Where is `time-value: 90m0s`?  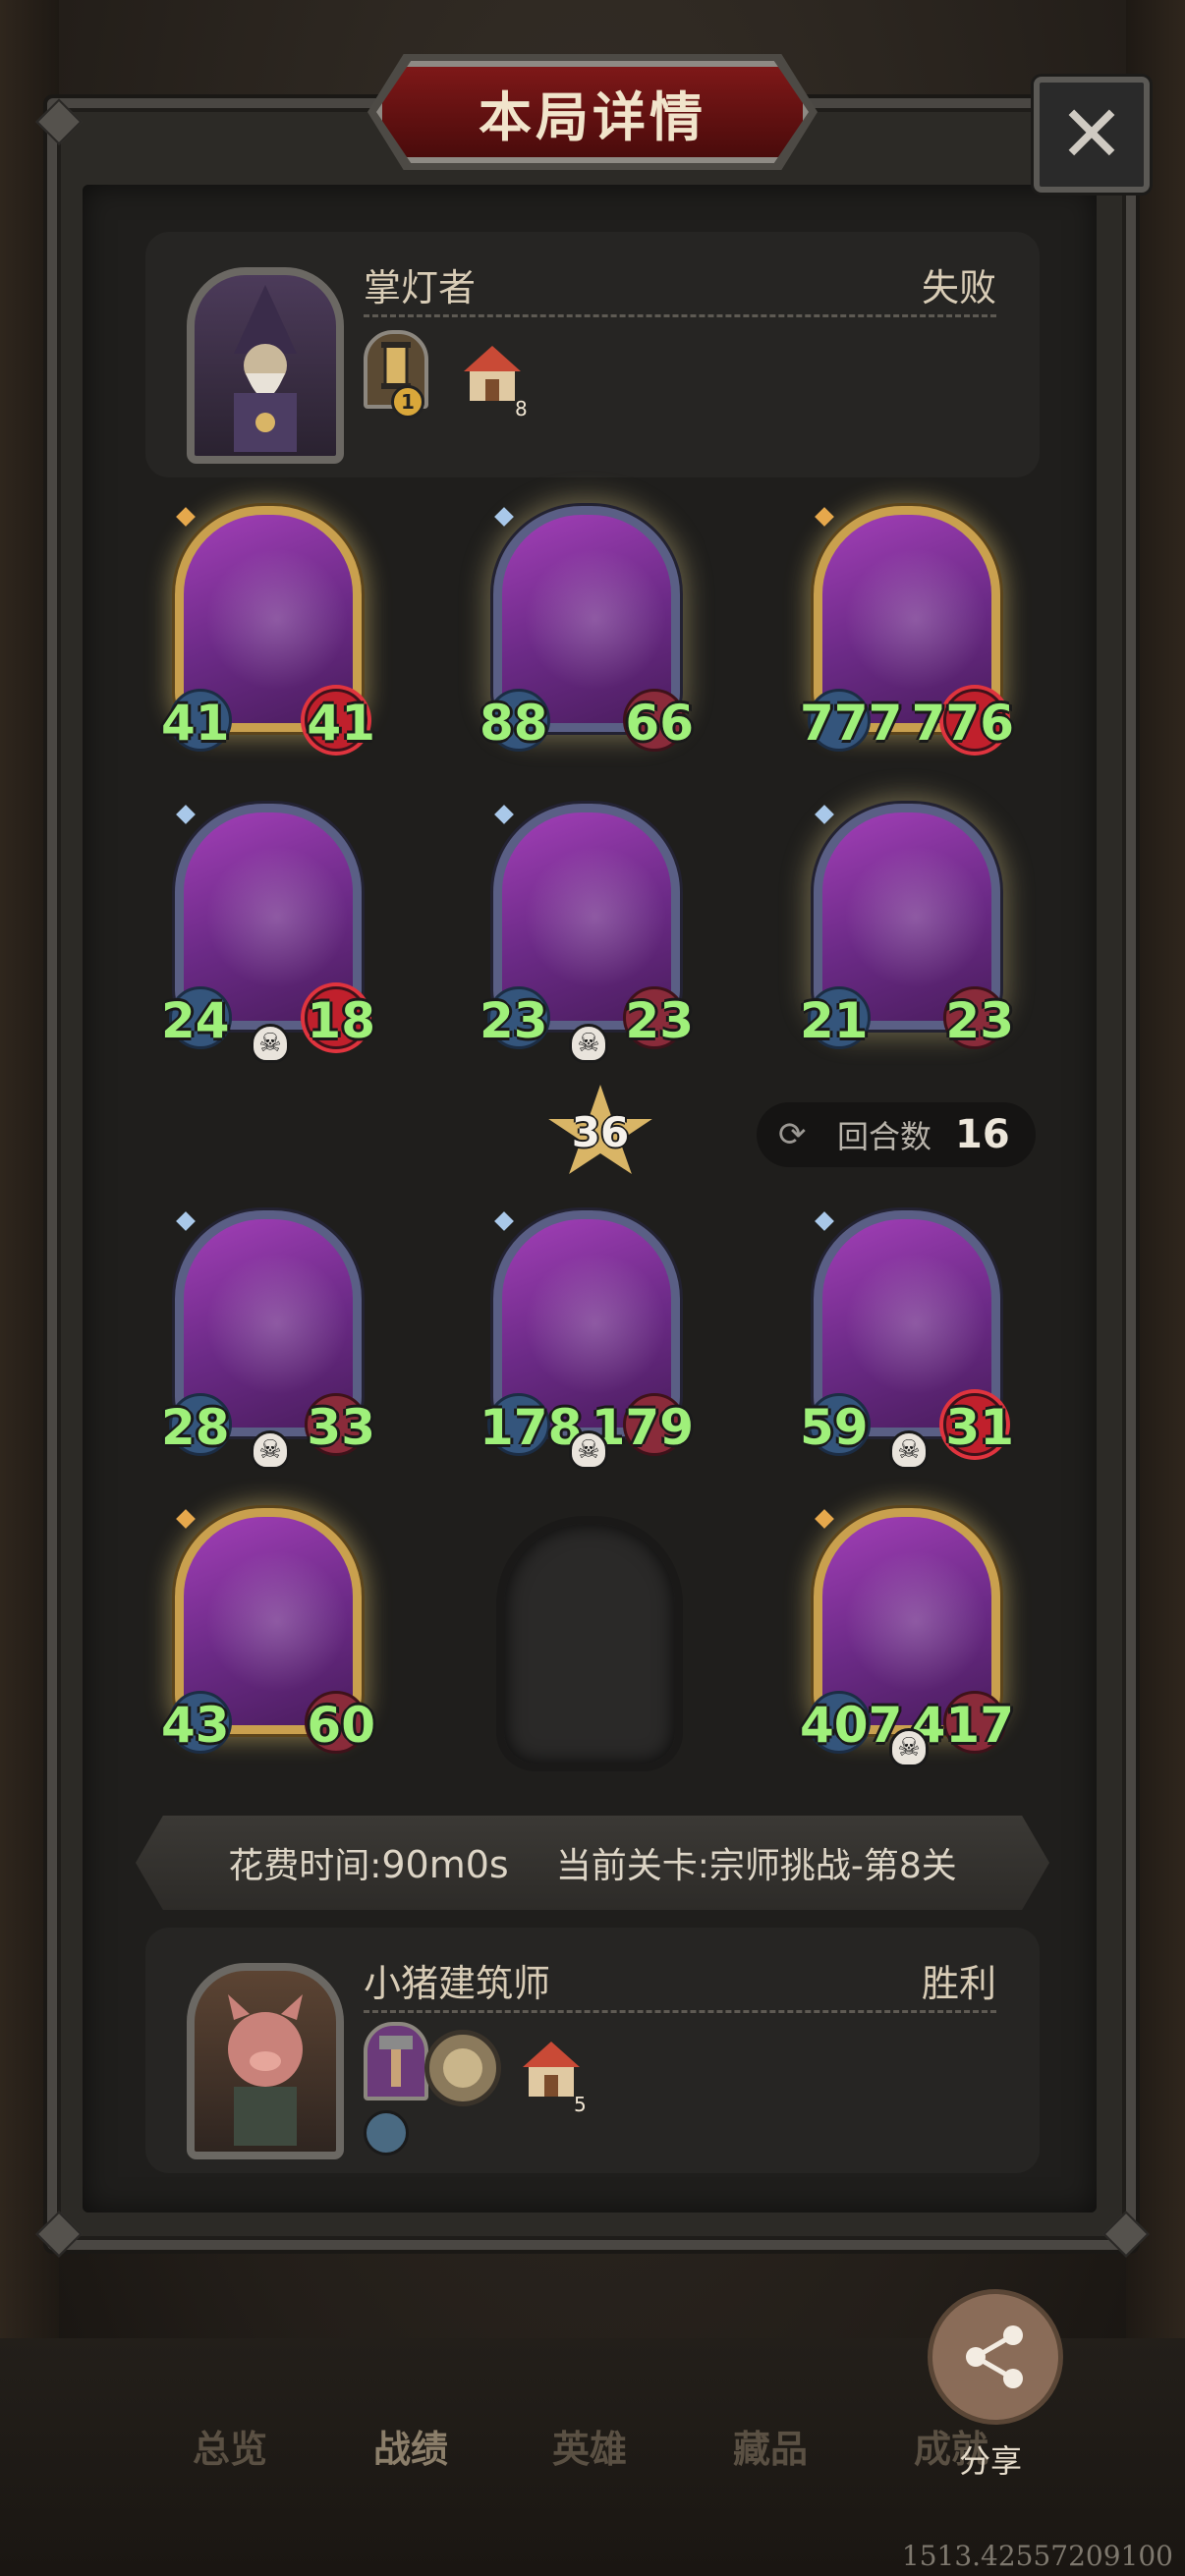 time-value: 90m0s is located at coordinates (445, 1864).